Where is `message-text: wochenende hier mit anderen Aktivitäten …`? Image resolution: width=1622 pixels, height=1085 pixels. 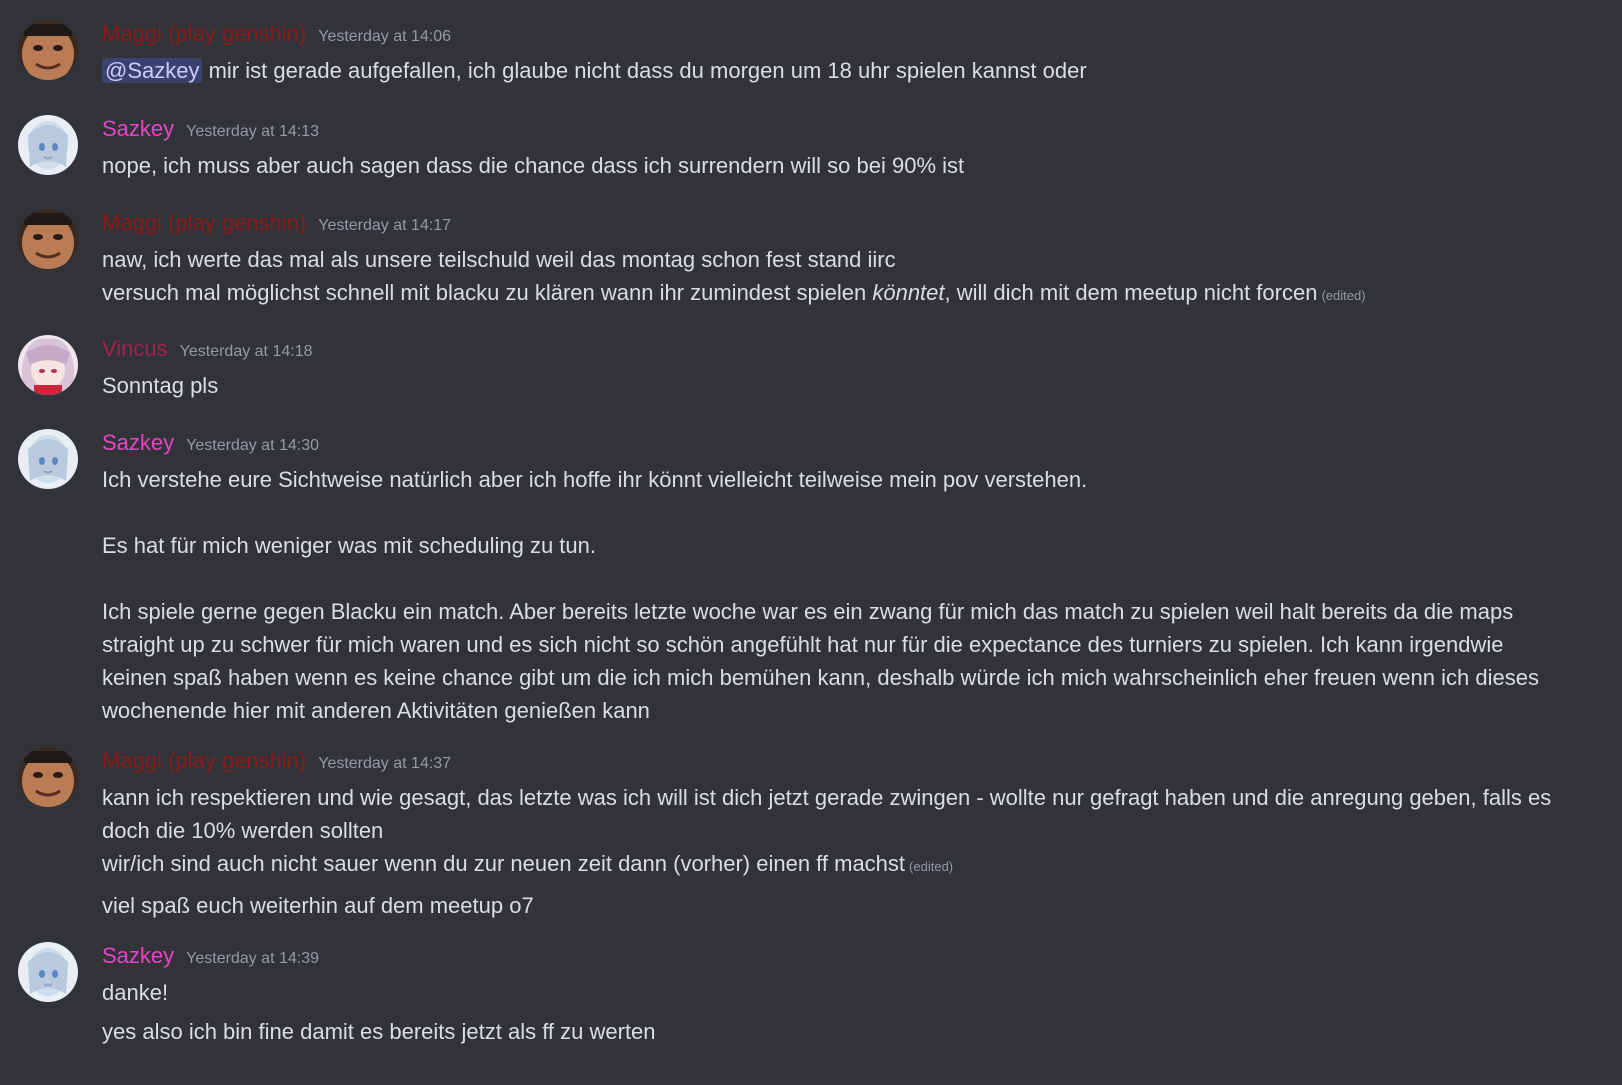 message-text: wochenende hier mit anderen Aktivitäten … is located at coordinates (376, 710).